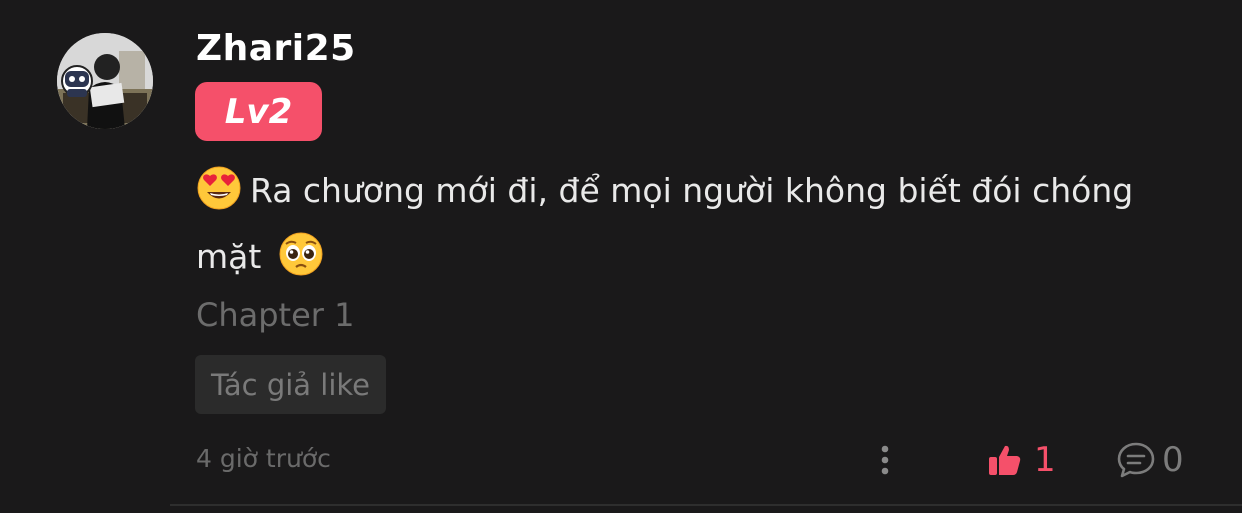  What do you see at coordinates (219, 188) in the screenshot?
I see `heart-eyes-emoji-icon` at bounding box center [219, 188].